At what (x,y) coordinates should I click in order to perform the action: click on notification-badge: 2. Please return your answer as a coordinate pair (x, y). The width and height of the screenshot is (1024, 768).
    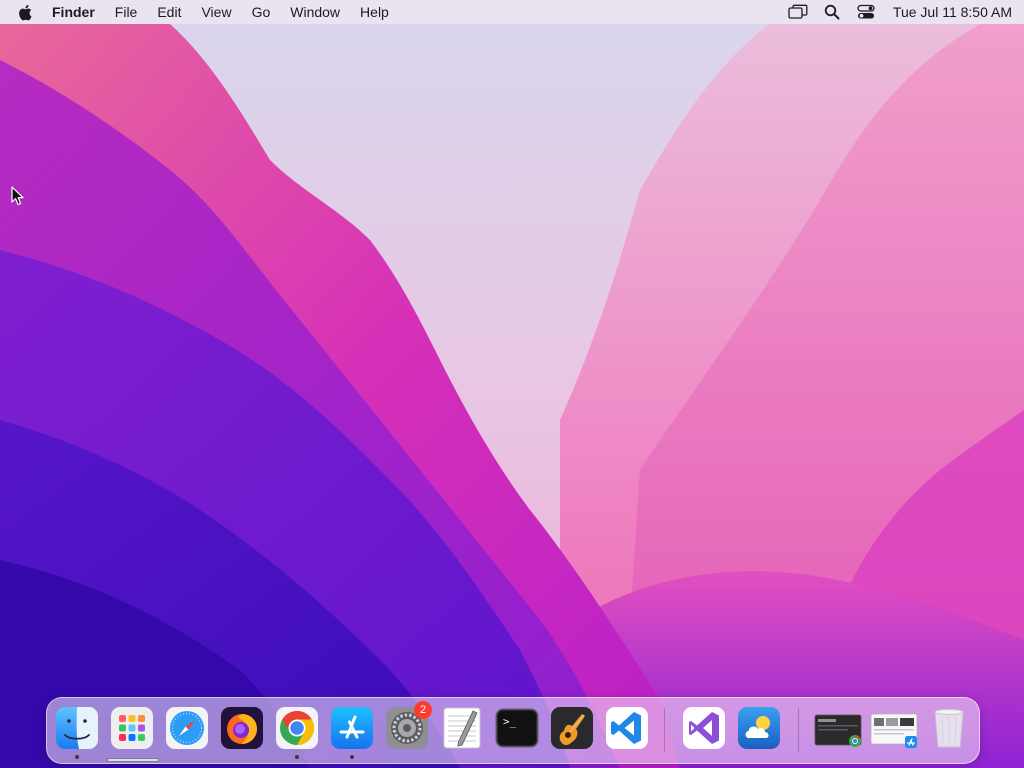
    Looking at the image, I should click on (423, 710).